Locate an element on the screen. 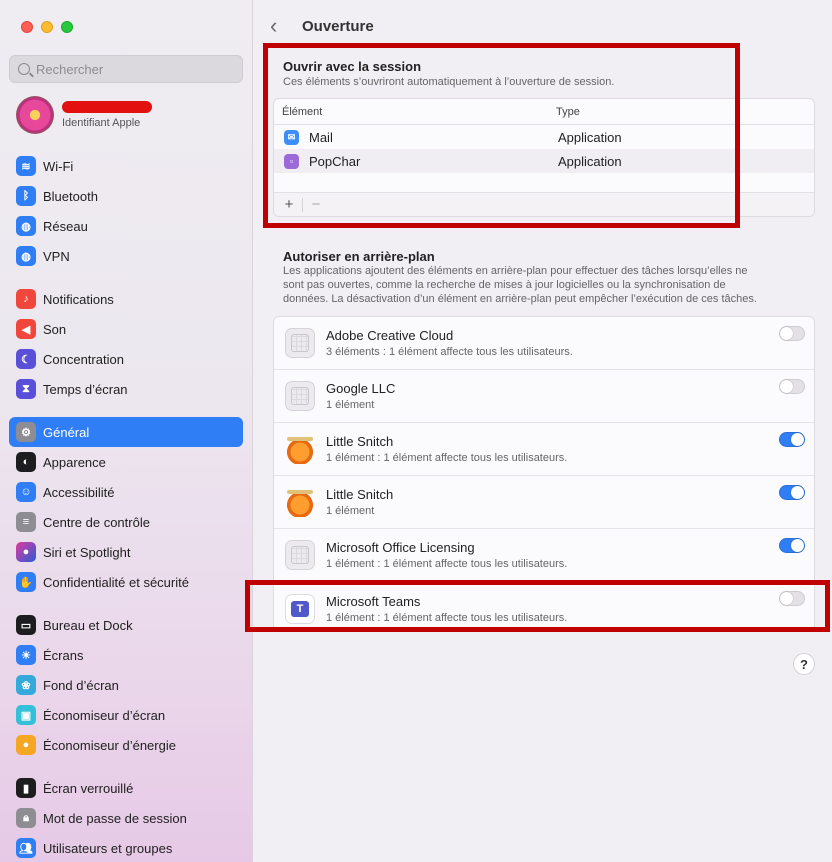  window-controls is located at coordinates (47, 27).